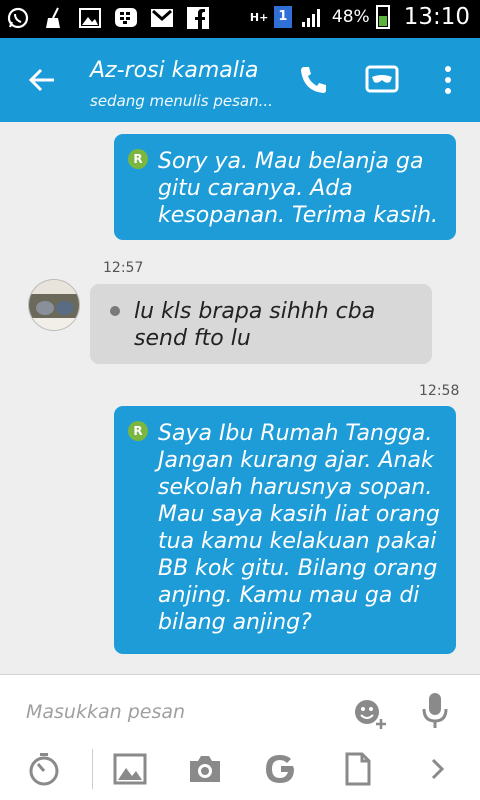  Describe the element at coordinates (448, 80) in the screenshot. I see `overflow-menu-icon` at that location.